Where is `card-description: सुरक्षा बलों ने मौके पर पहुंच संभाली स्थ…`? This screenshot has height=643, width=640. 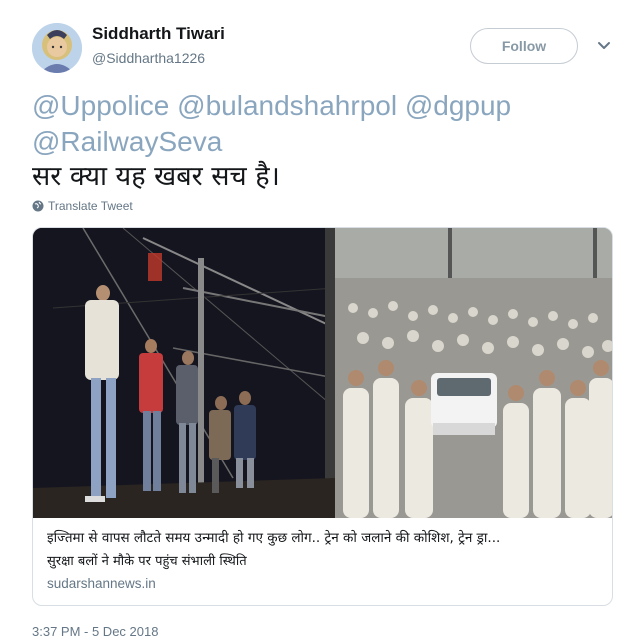
card-description: सुरक्षा बलों ने मौके पर पहुंच संभाली स्थ… is located at coordinates (147, 561).